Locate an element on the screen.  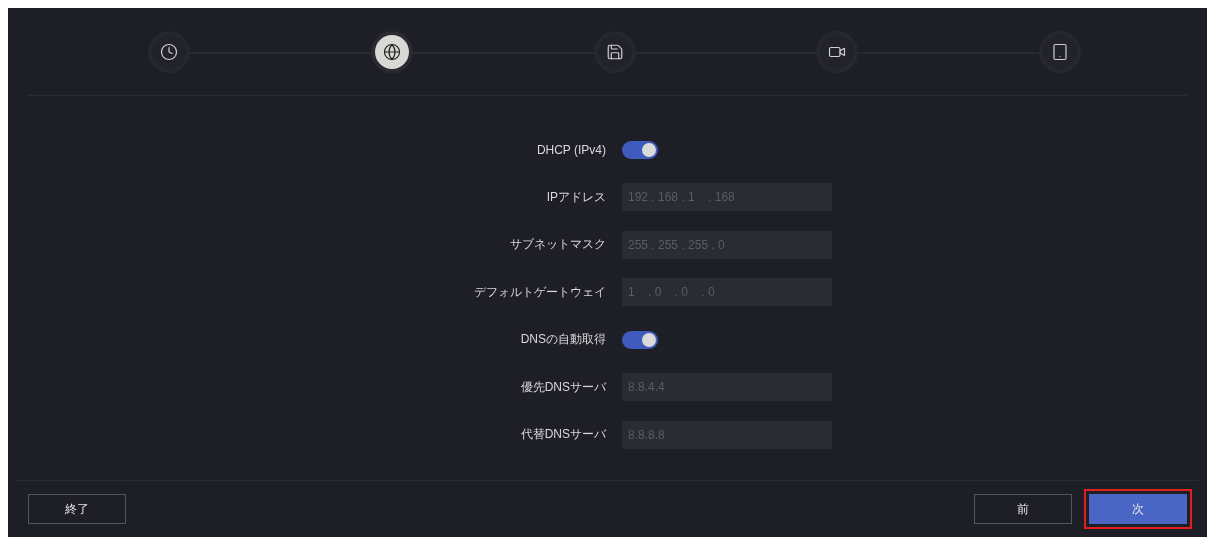
previous-button: 前 is located at coordinates (1023, 509).